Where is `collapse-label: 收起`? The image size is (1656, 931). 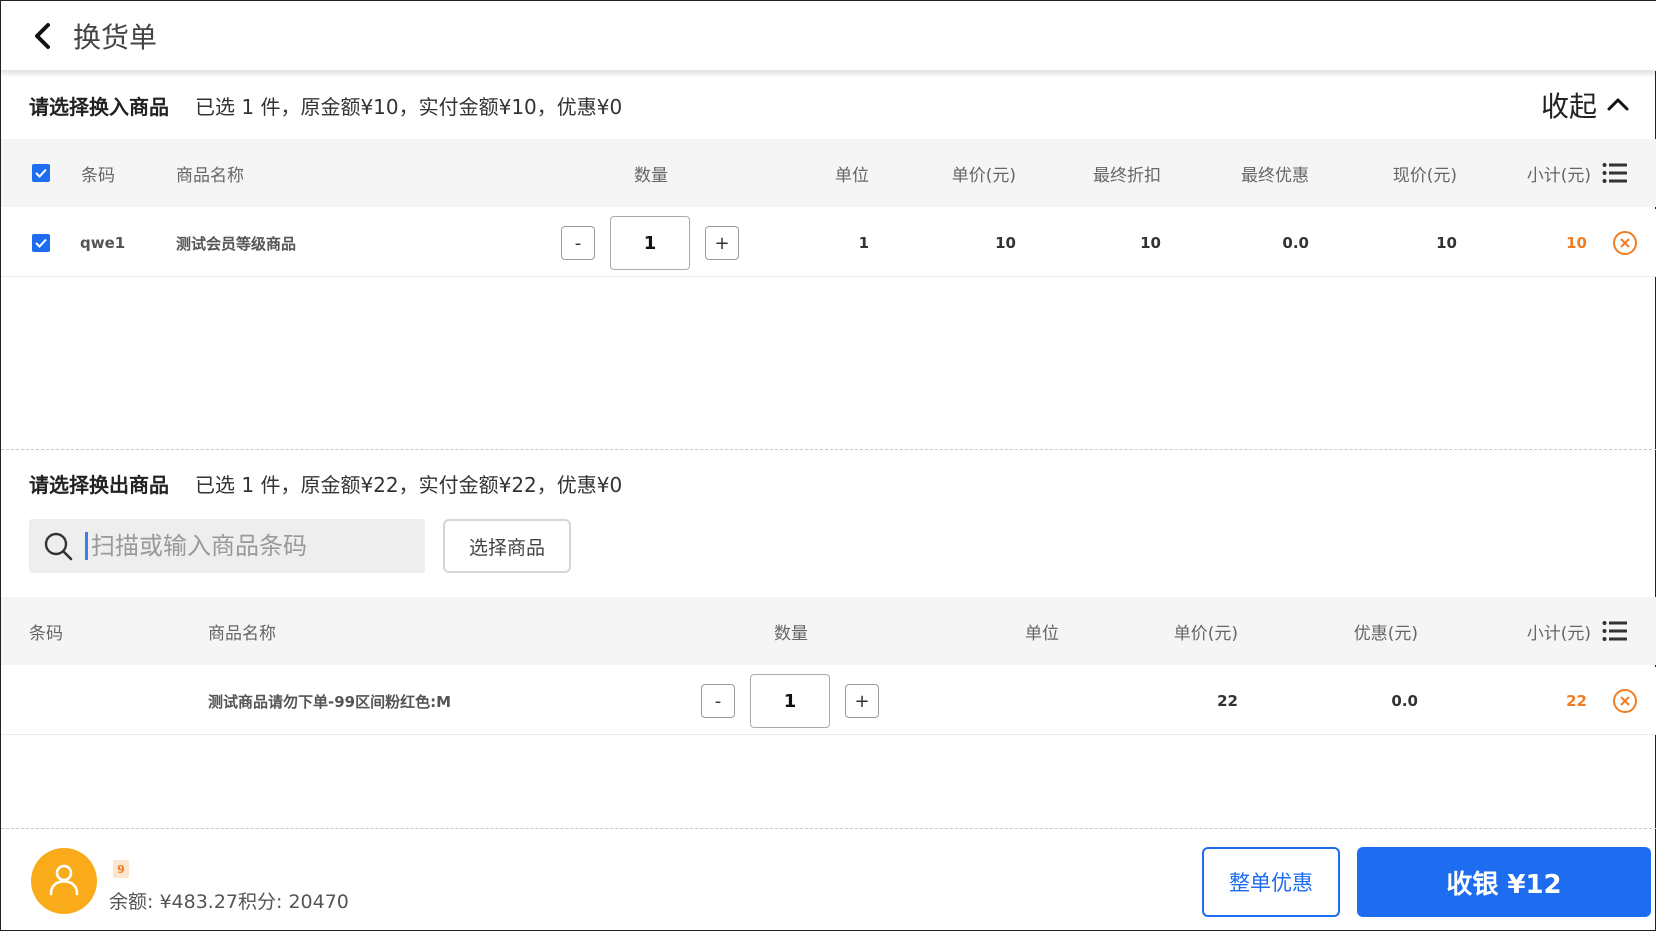 collapse-label: 收起 is located at coordinates (1568, 106).